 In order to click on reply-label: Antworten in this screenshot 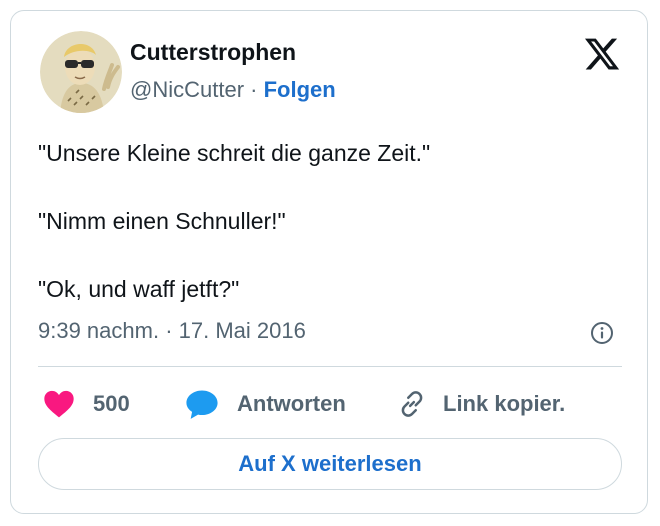, I will do `click(291, 403)`.